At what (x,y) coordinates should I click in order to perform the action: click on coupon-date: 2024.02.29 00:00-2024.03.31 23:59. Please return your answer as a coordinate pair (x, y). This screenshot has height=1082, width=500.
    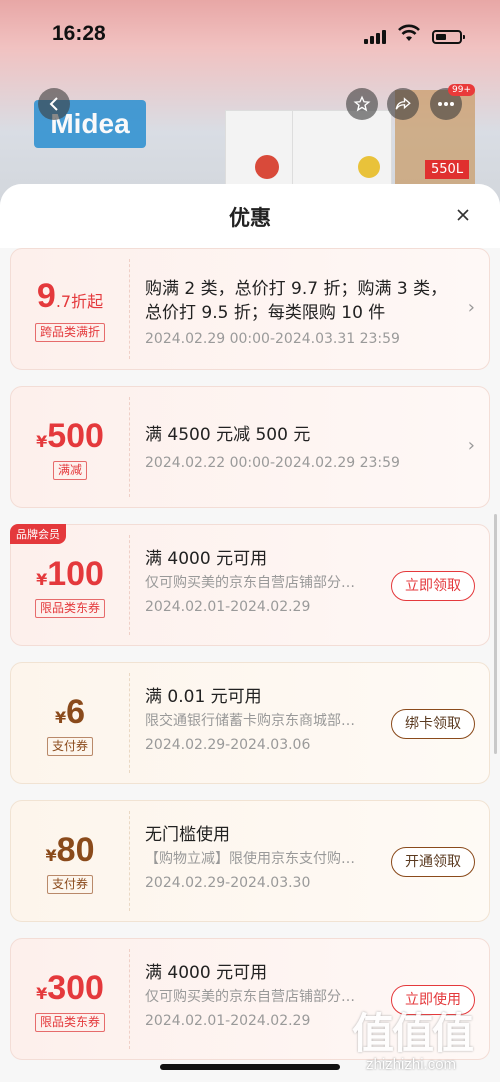
    Looking at the image, I should click on (272, 339).